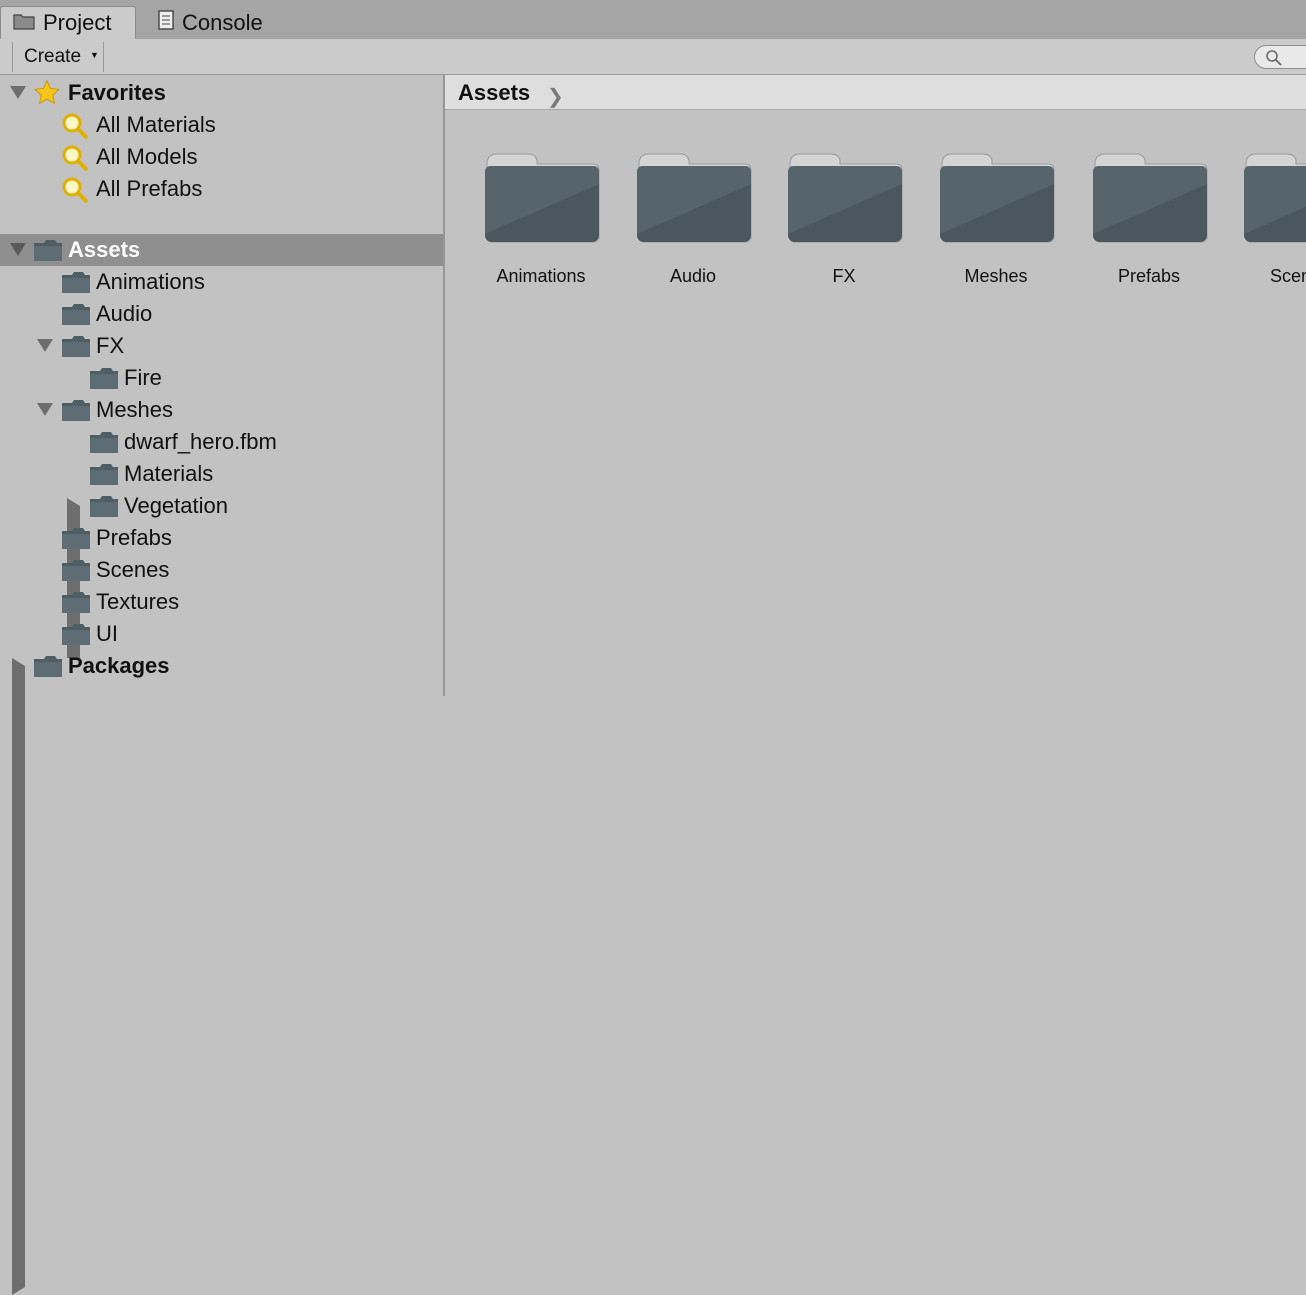  Describe the element at coordinates (693, 276) in the screenshot. I see `grid-item-label: Audio` at that location.